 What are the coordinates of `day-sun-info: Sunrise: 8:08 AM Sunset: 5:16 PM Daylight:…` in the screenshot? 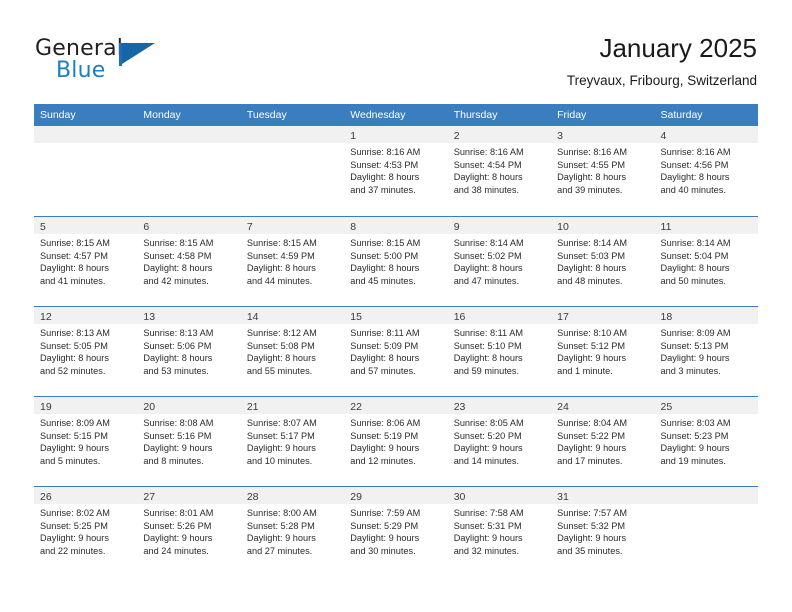 It's located at (188, 440).